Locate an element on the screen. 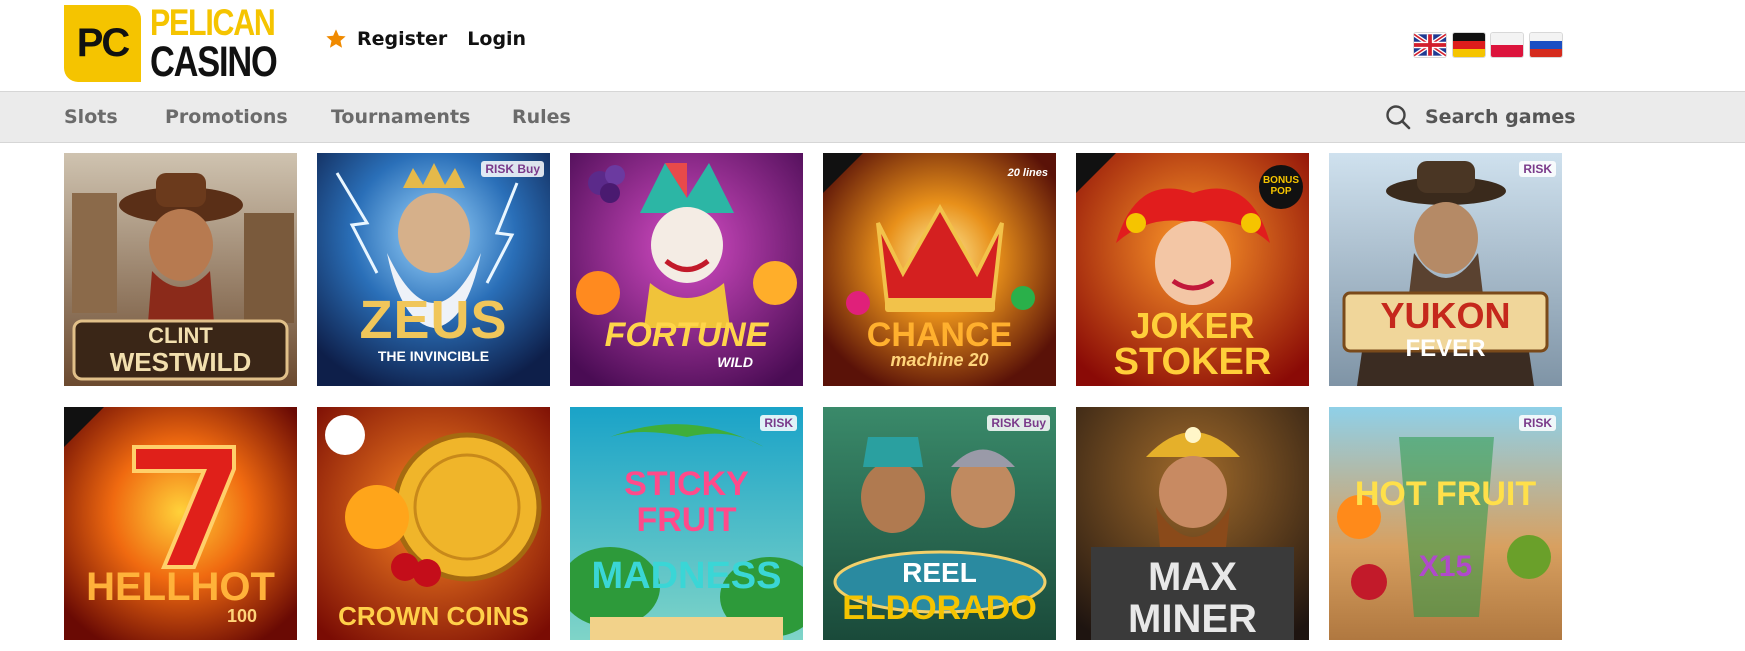 The width and height of the screenshot is (1745, 651). game-title-line2: WESTWILD is located at coordinates (180, 362).